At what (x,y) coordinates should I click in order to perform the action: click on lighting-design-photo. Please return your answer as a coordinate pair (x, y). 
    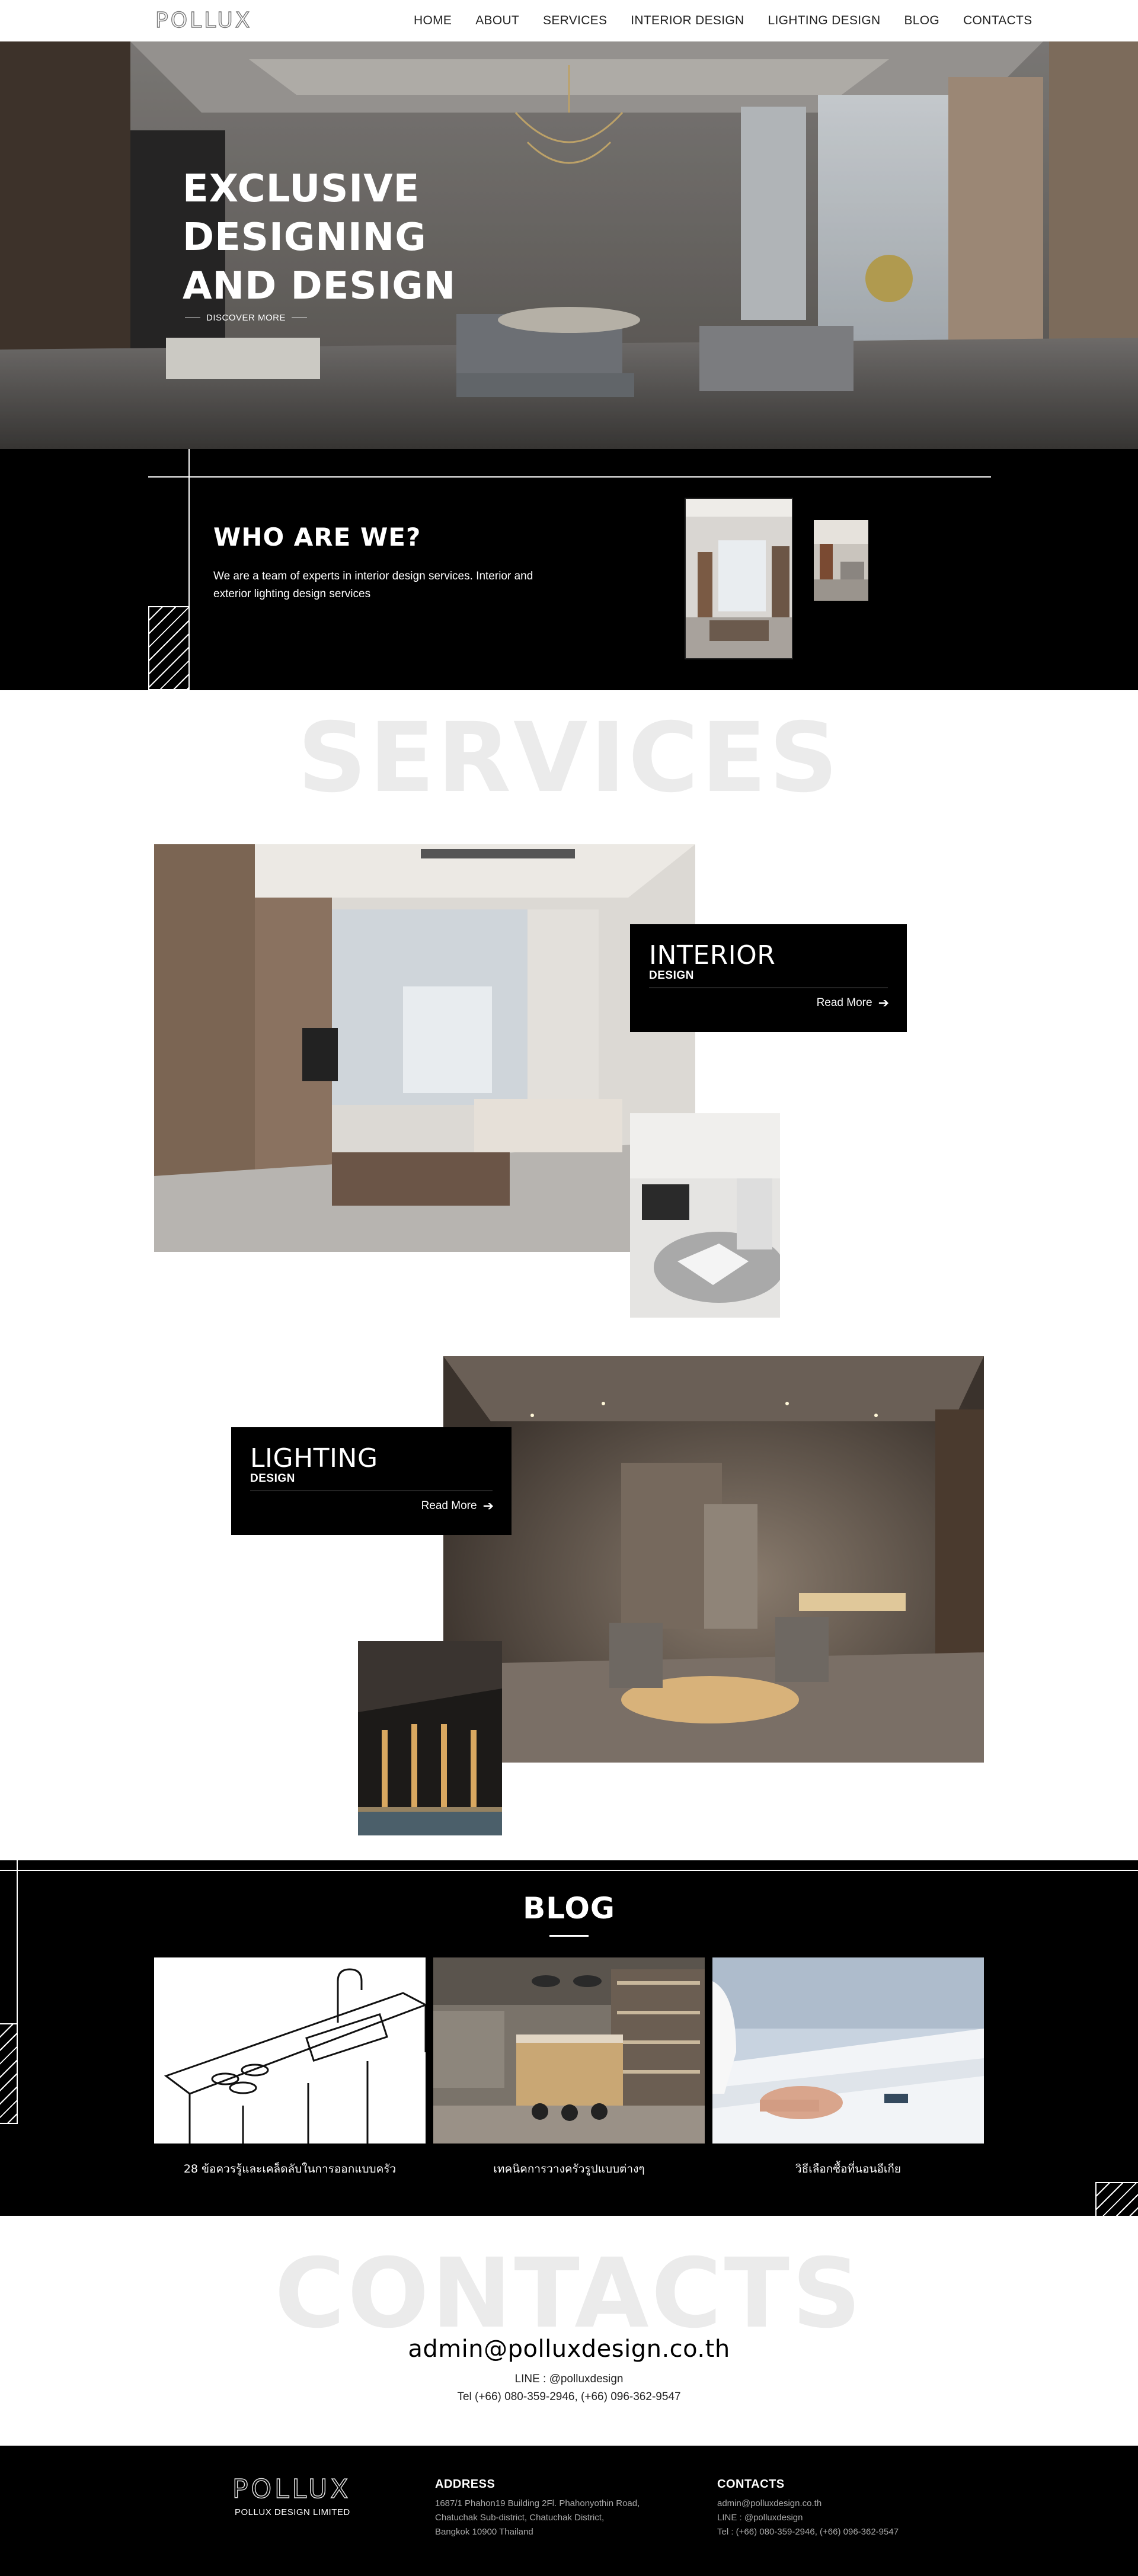
    Looking at the image, I should click on (713, 1559).